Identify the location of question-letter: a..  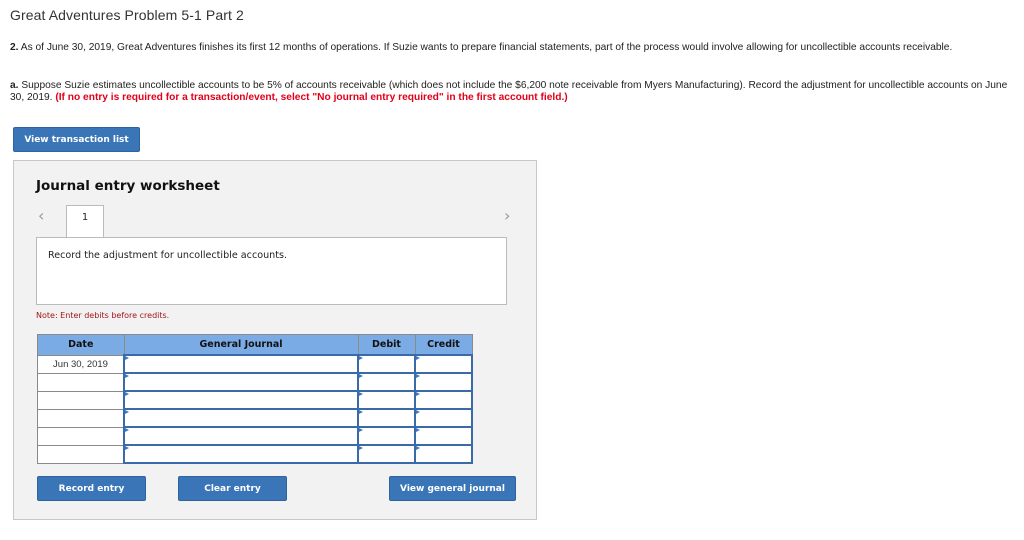
(14, 85).